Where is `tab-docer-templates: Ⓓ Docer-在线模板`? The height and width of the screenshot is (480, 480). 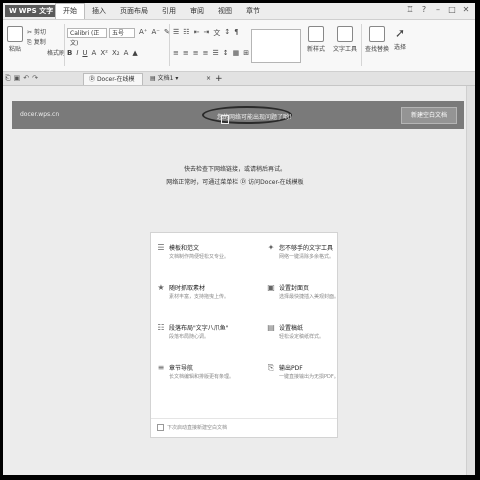
tab-docer-templates: Ⓓ Docer-在线模板 is located at coordinates (113, 84).